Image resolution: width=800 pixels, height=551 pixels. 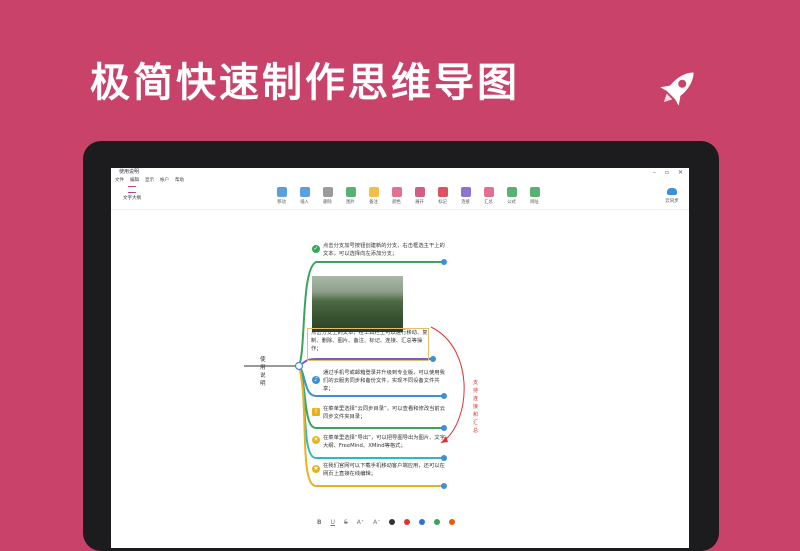 I want to click on format-bar: B U S A⁺ A⁻, so click(x=400, y=522).